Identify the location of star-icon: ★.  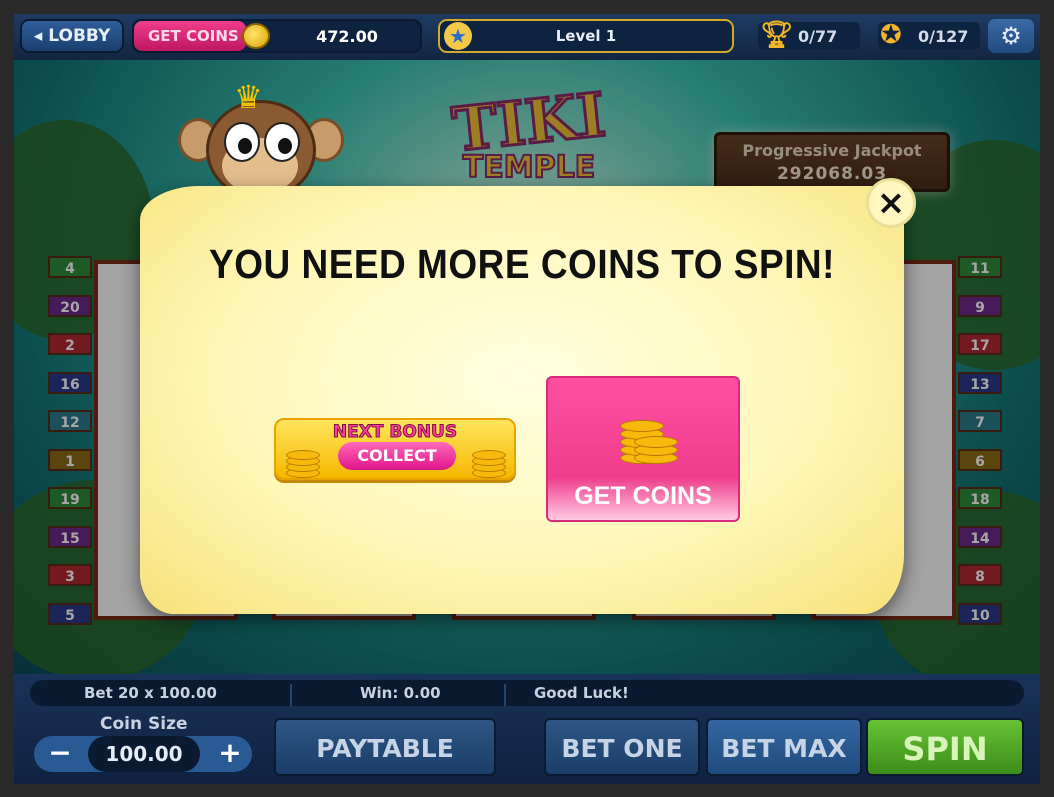
(458, 36).